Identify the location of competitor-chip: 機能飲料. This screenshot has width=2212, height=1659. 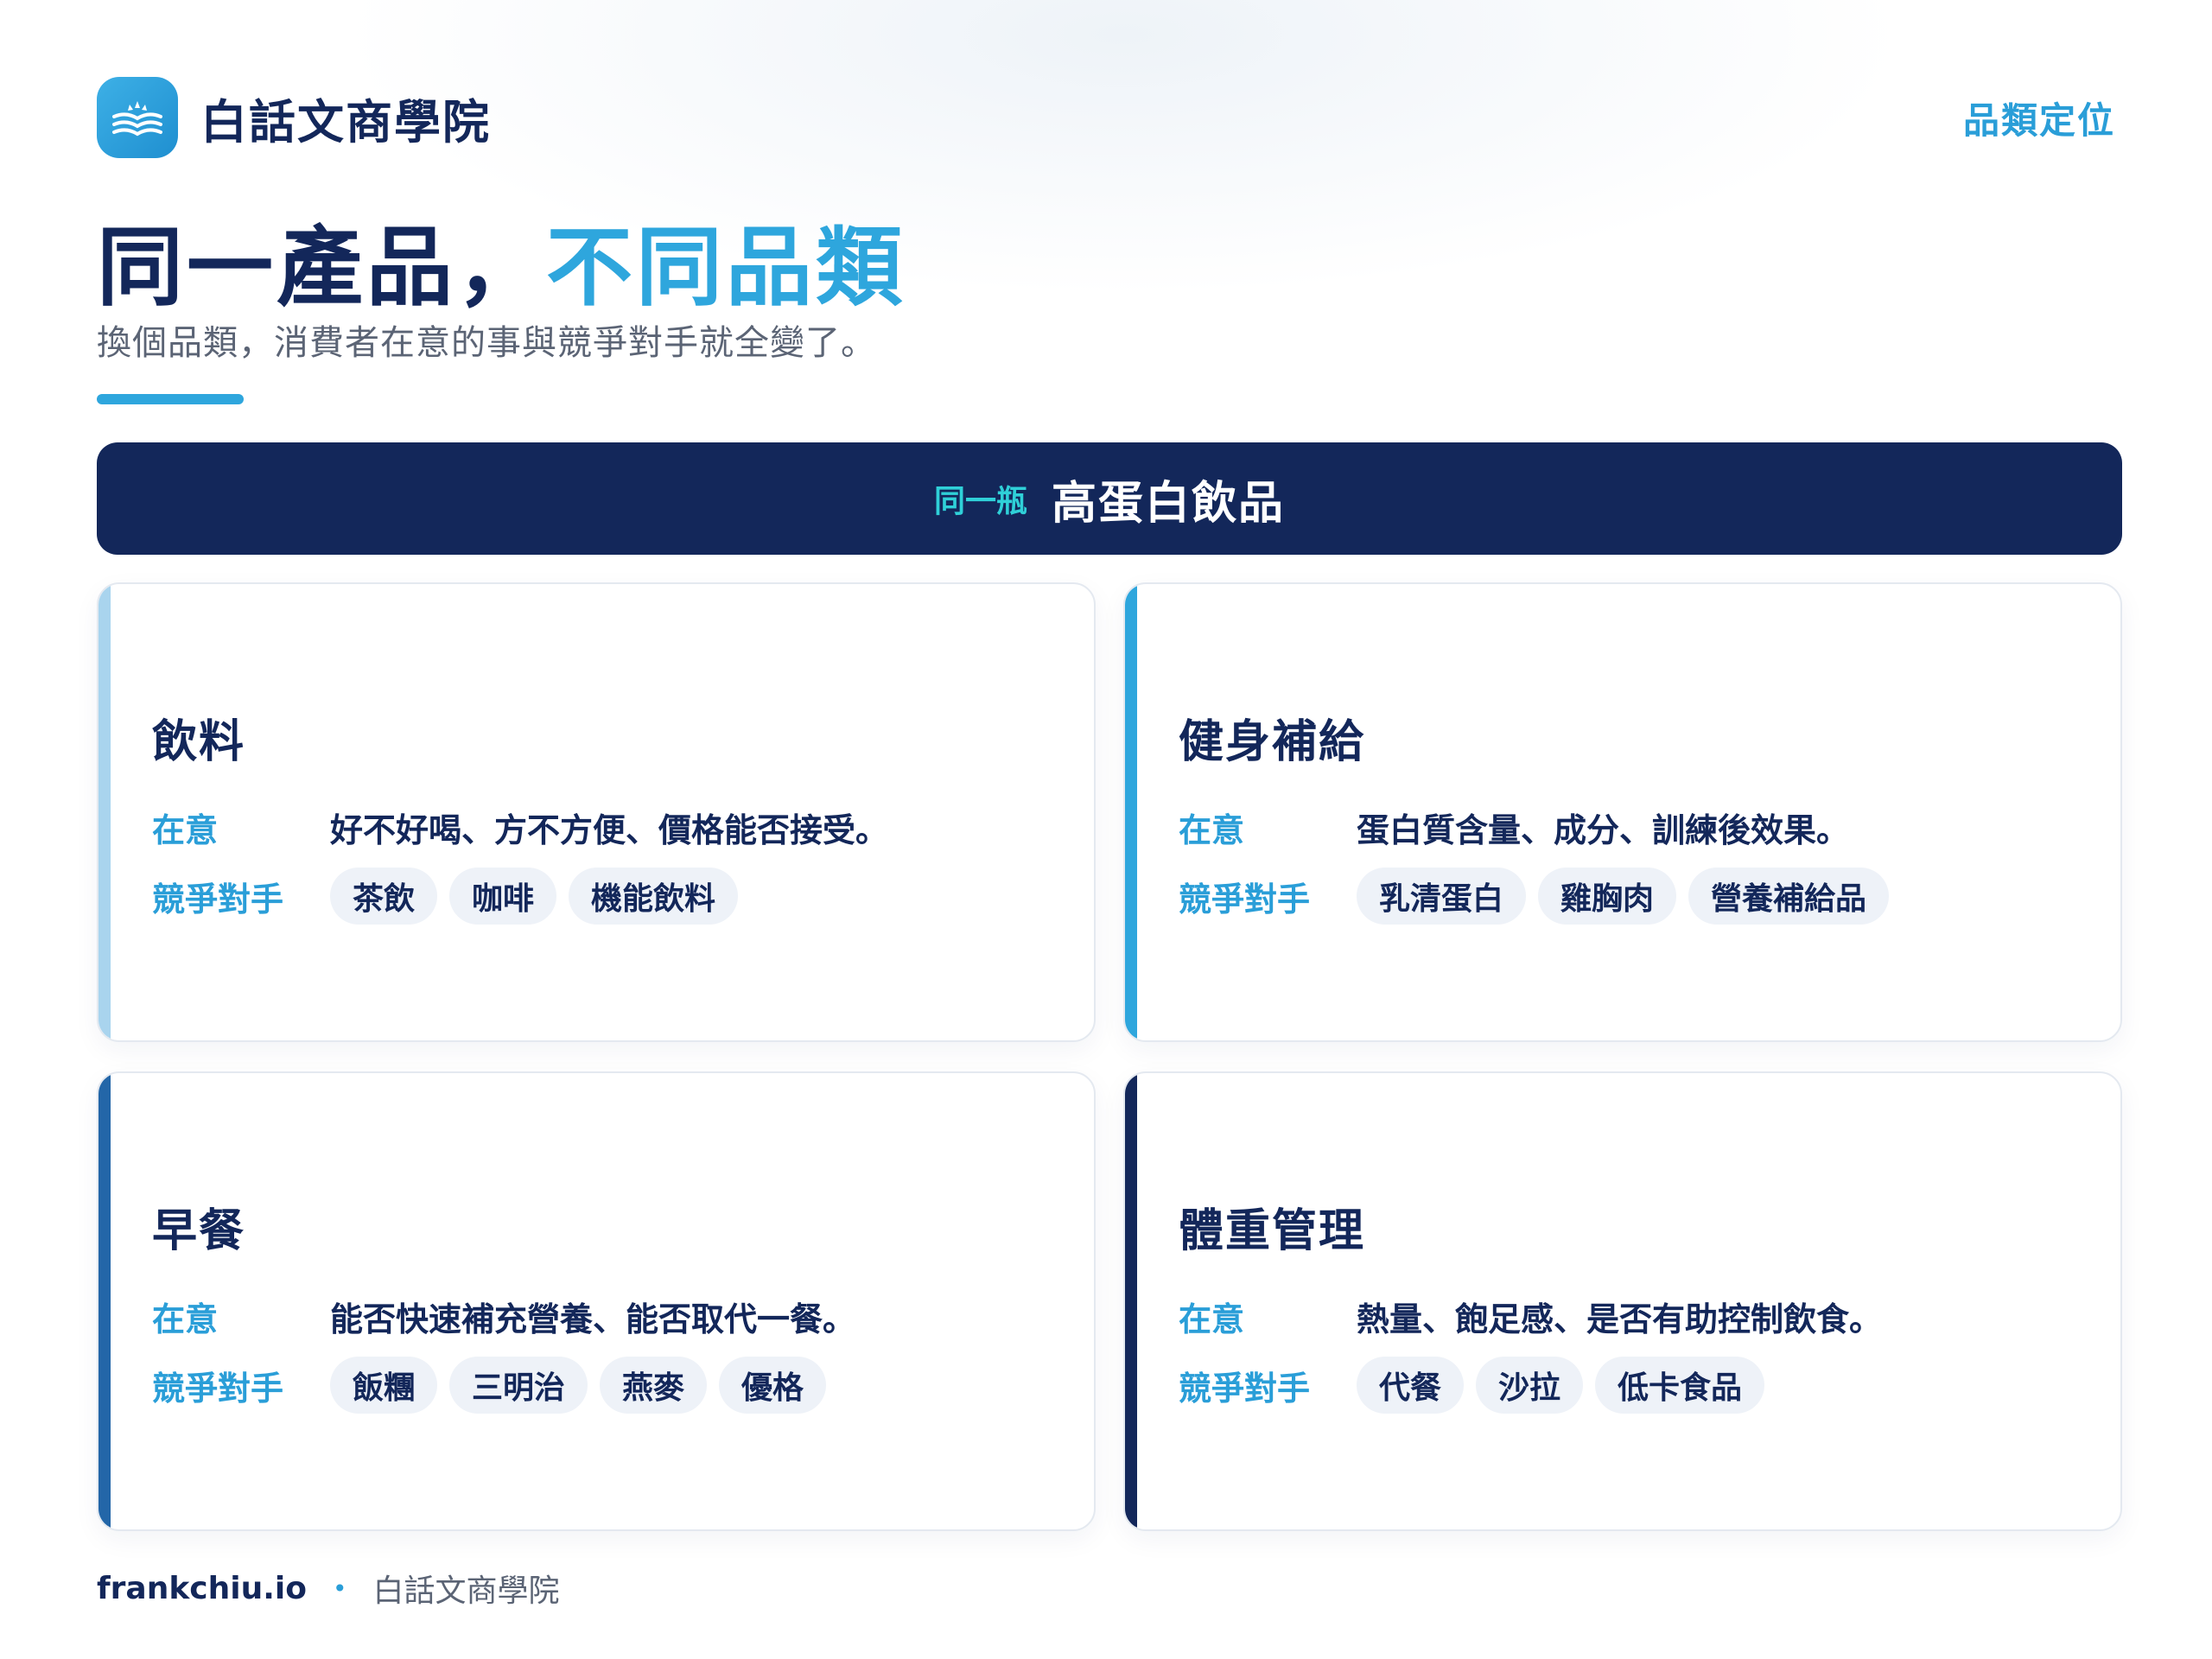
(654, 897).